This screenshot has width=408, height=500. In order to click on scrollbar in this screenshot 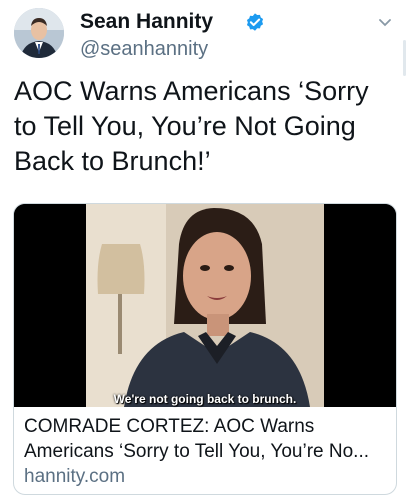, I will do `click(404, 58)`.